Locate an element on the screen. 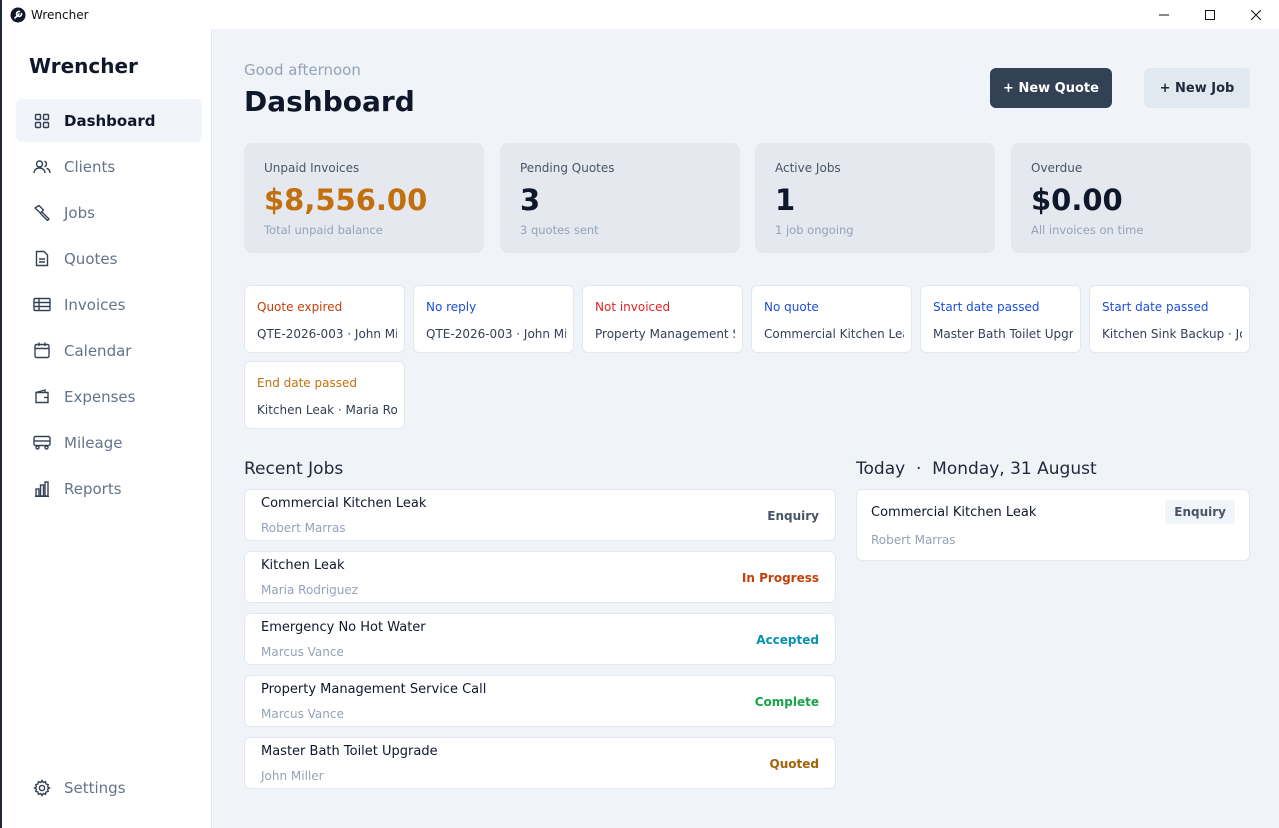 This screenshot has width=1279, height=828. alert-card: Not invoiced Property Management Se is located at coordinates (662, 319).